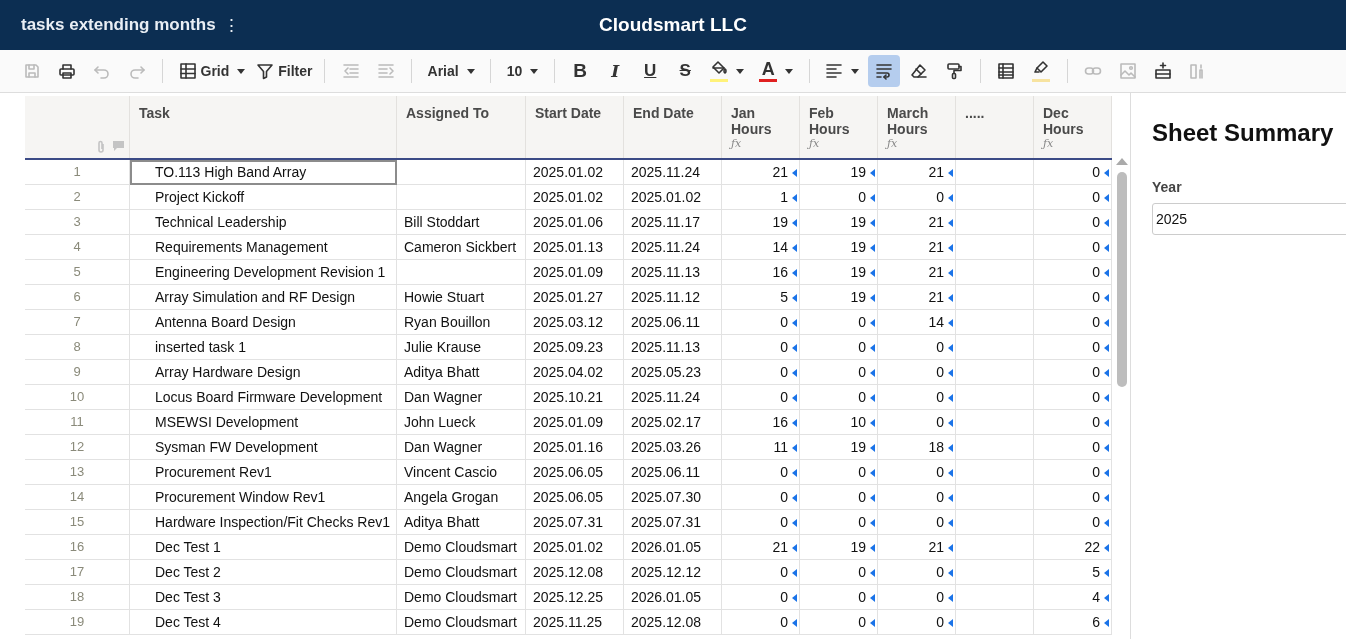 The width and height of the screenshot is (1346, 639). Describe the element at coordinates (263, 272) in the screenshot. I see `task-cell: Engineering Development Revision 1` at that location.